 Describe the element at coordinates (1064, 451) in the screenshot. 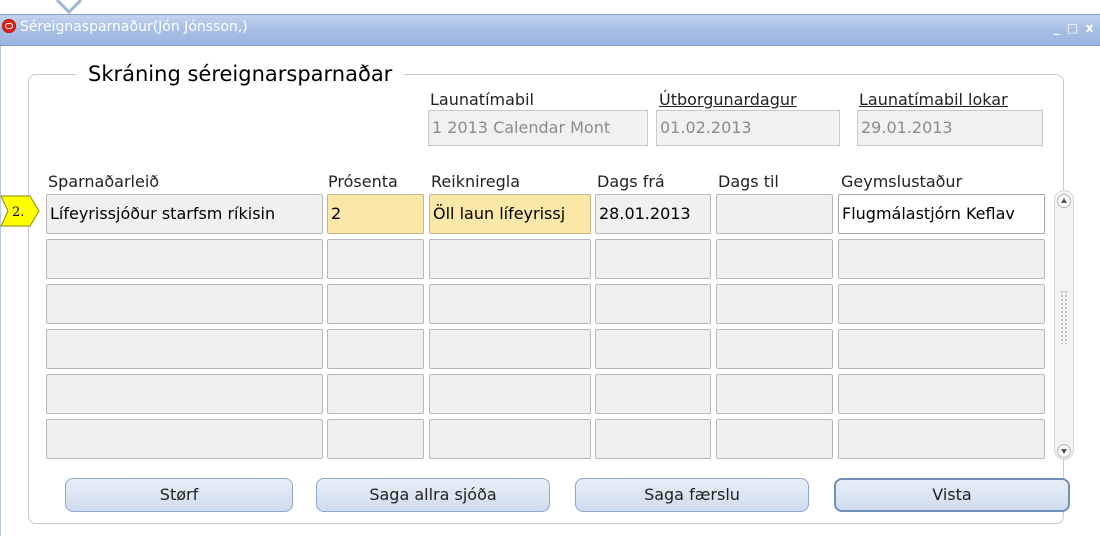

I see `scroll-down-icon` at that location.